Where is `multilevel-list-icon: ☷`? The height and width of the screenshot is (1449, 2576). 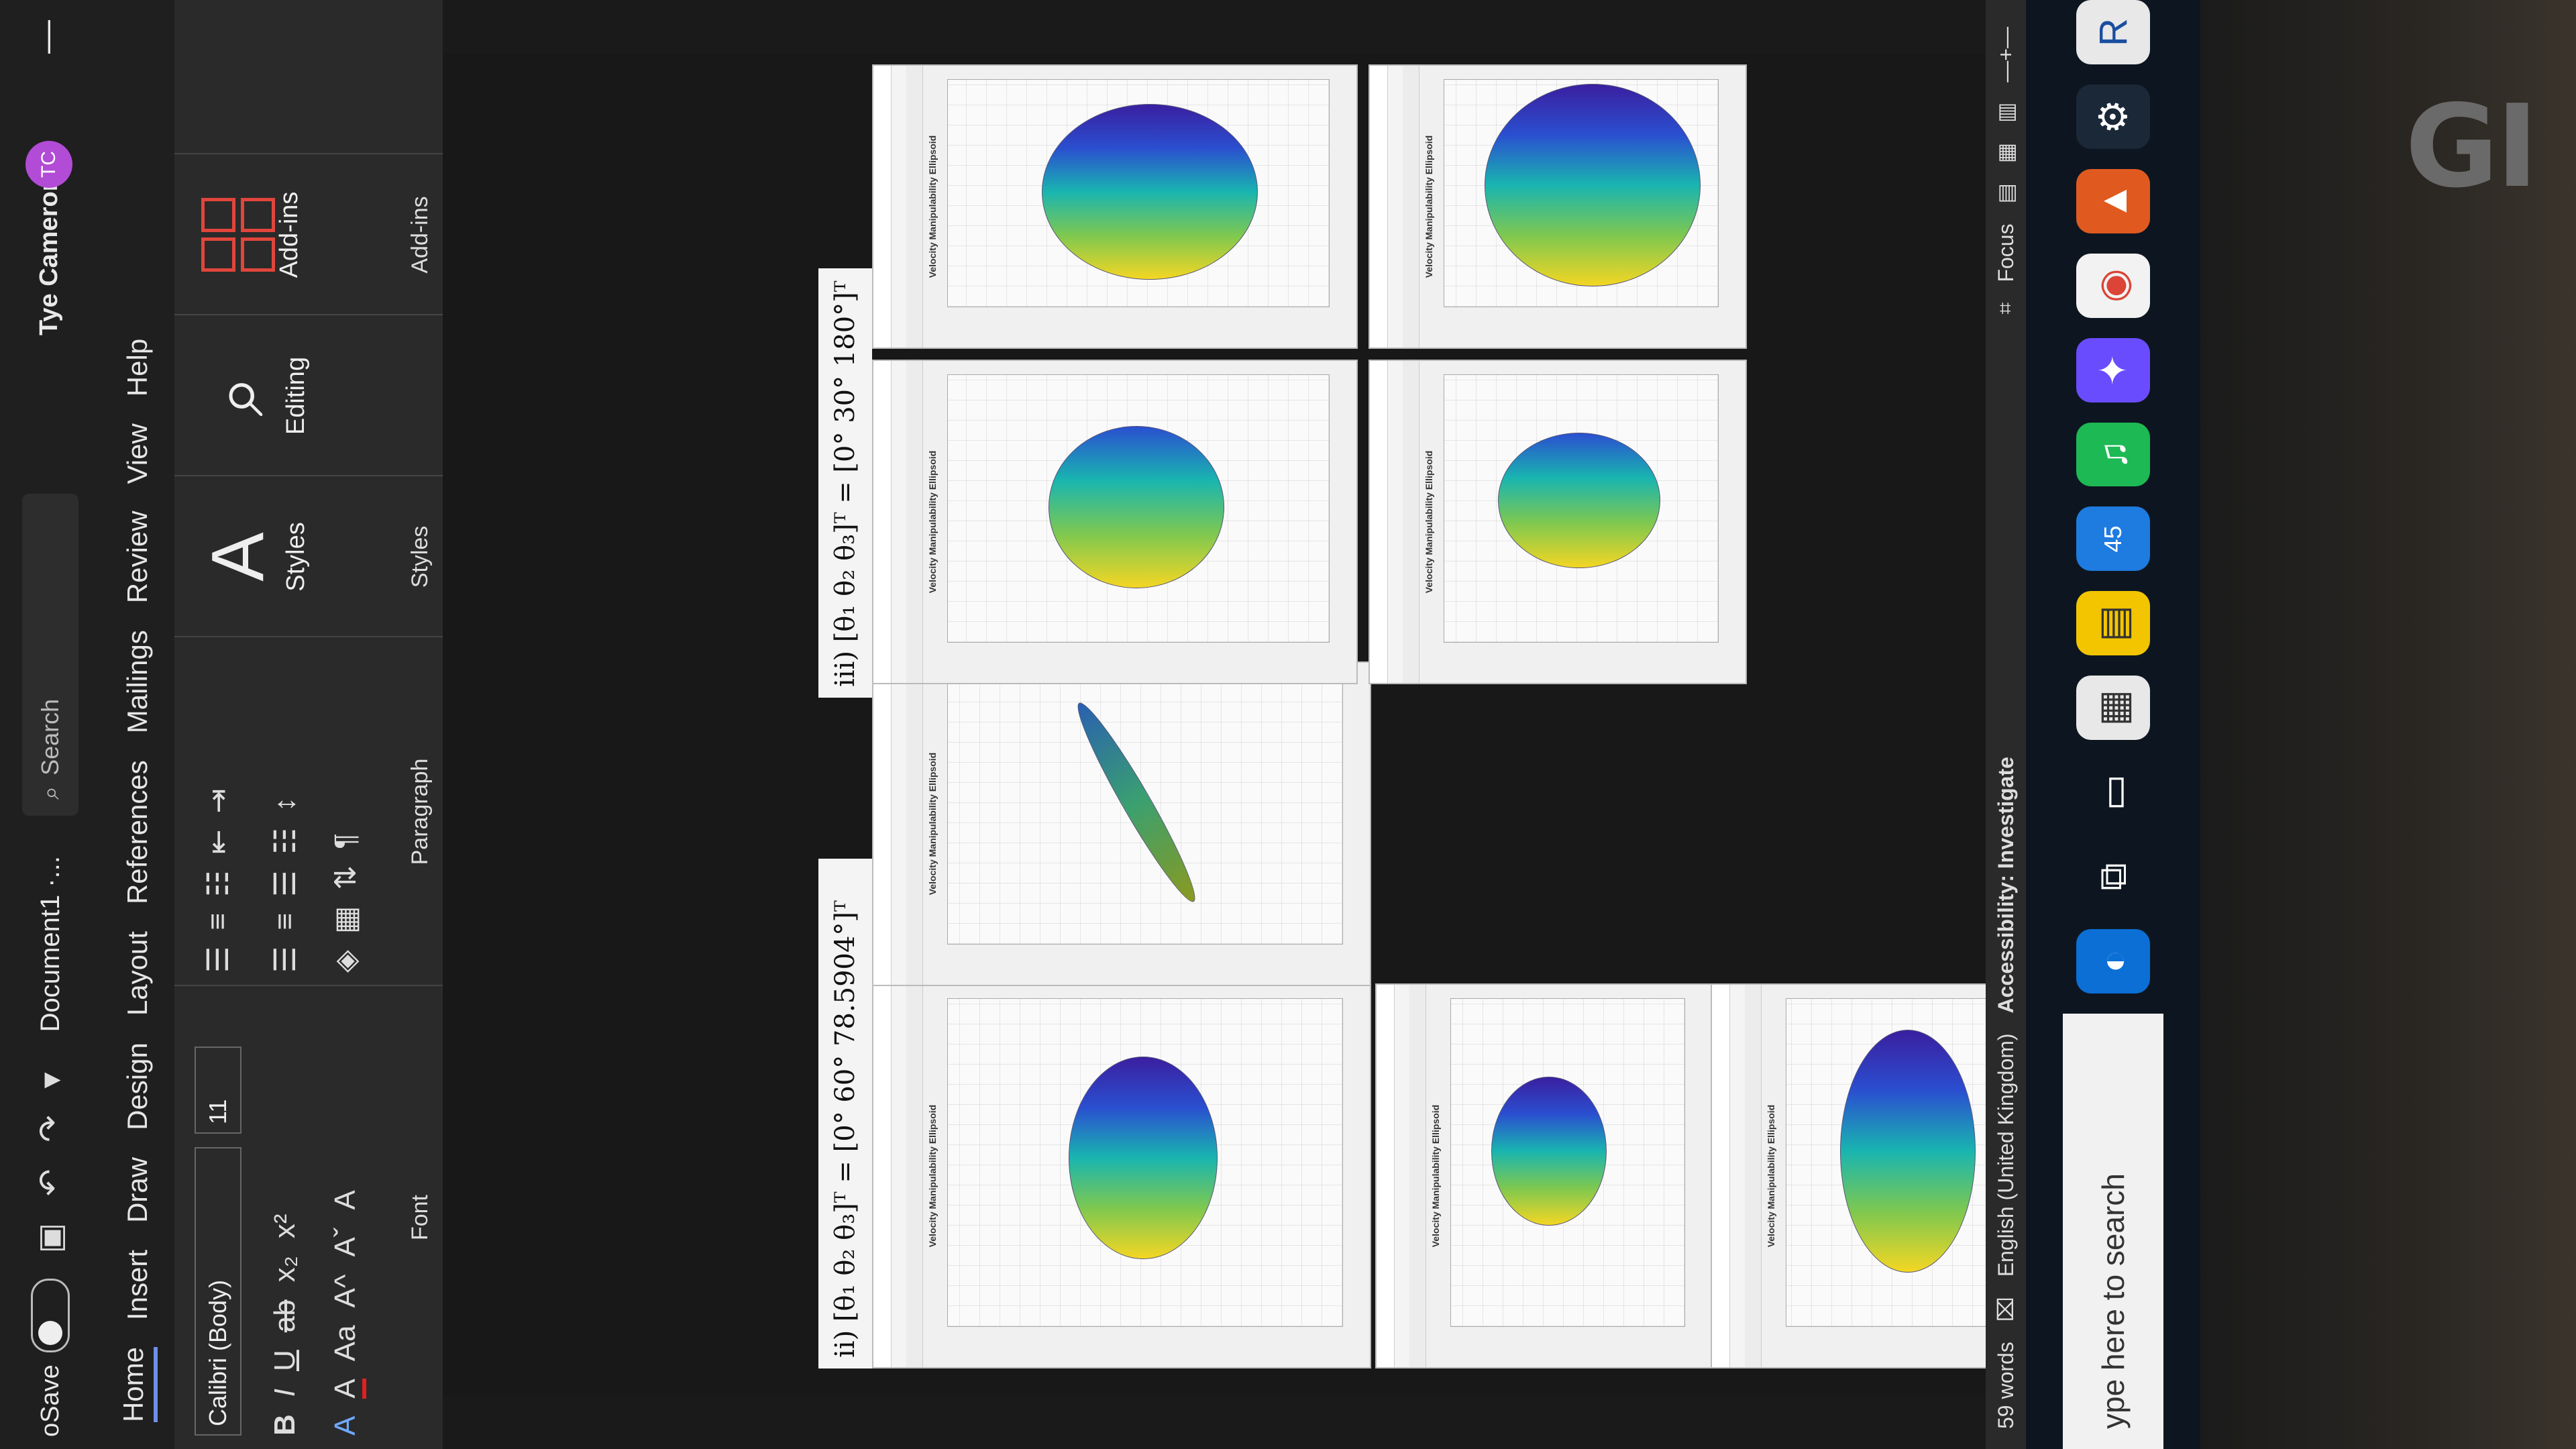 multilevel-list-icon: ☷ is located at coordinates (218, 883).